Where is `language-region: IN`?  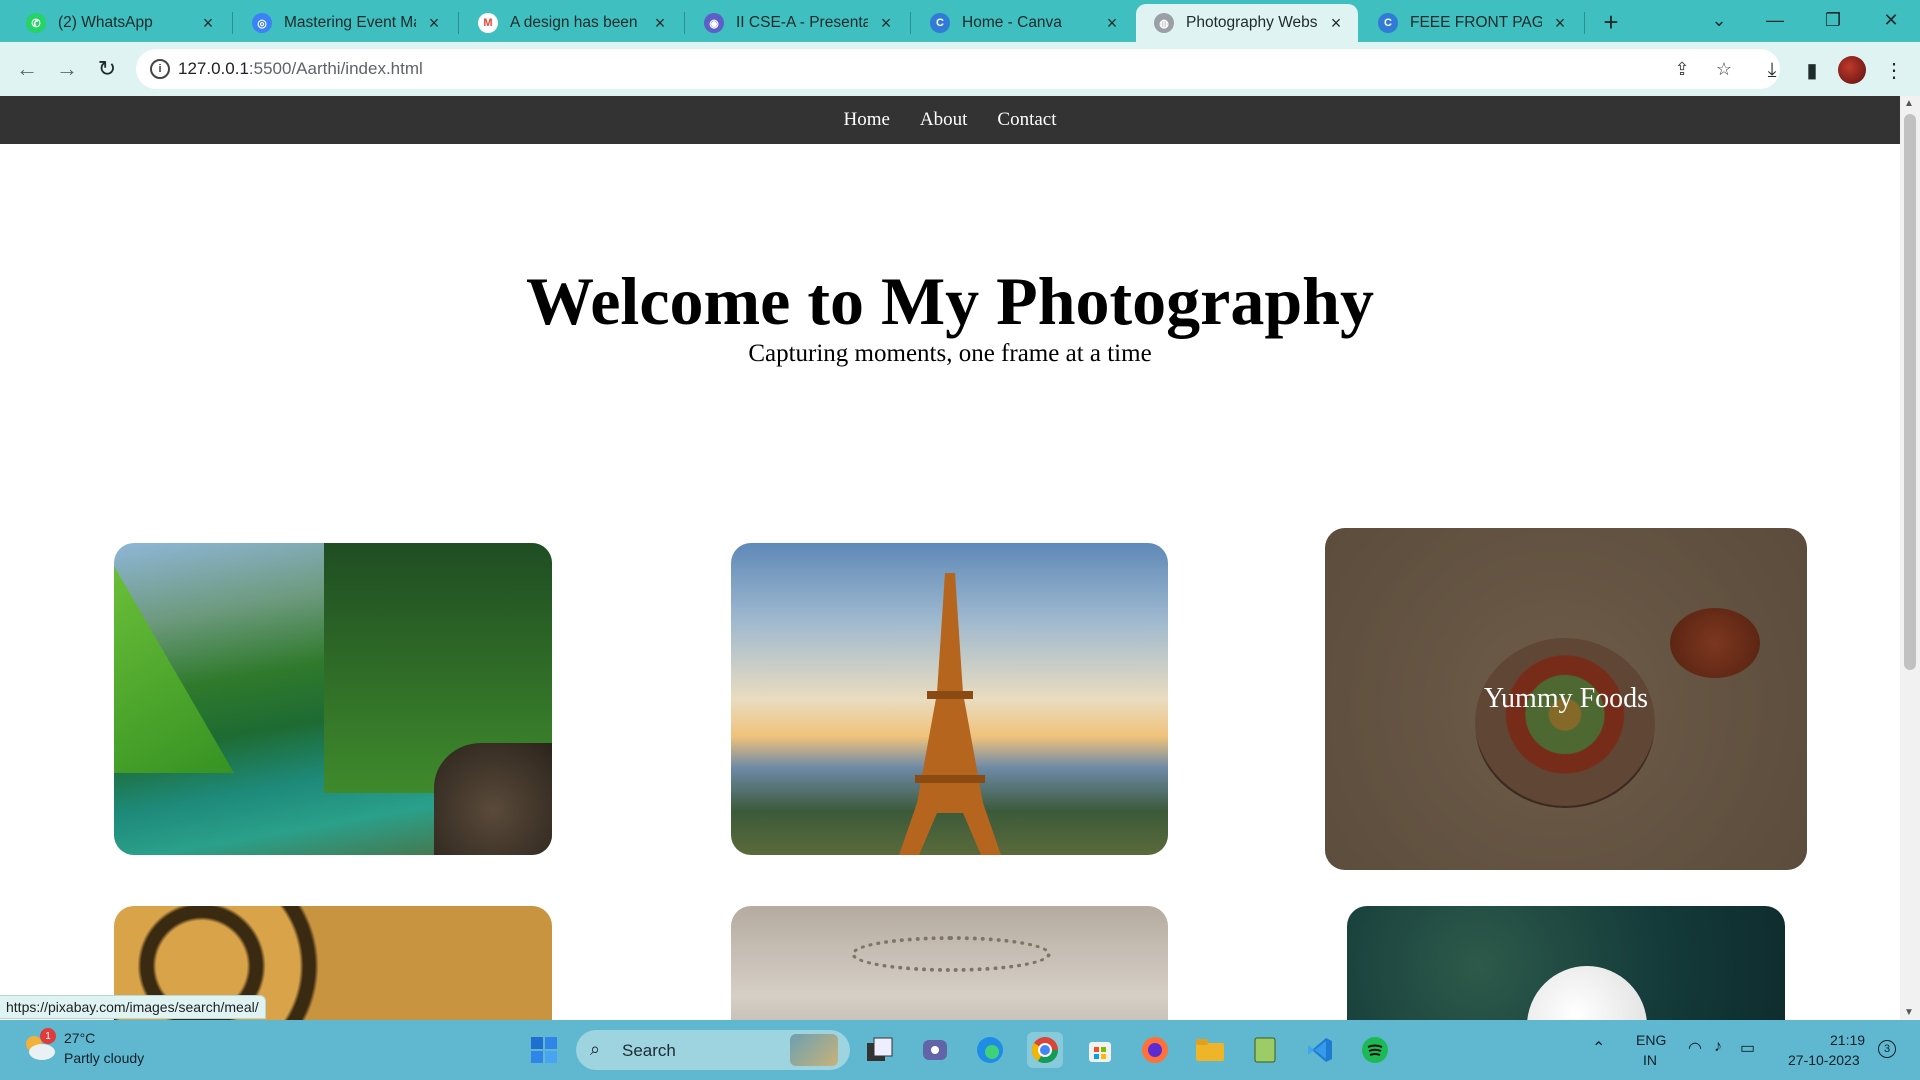 language-region: IN is located at coordinates (1650, 1060).